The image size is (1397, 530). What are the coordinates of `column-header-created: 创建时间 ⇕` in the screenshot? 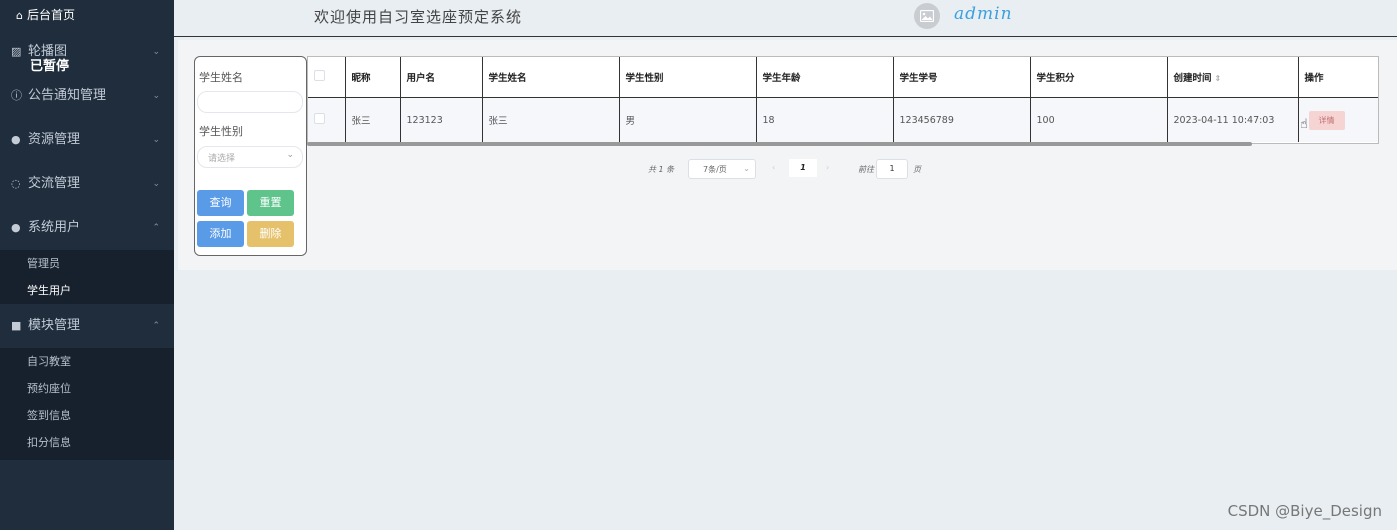 It's located at (1233, 77).